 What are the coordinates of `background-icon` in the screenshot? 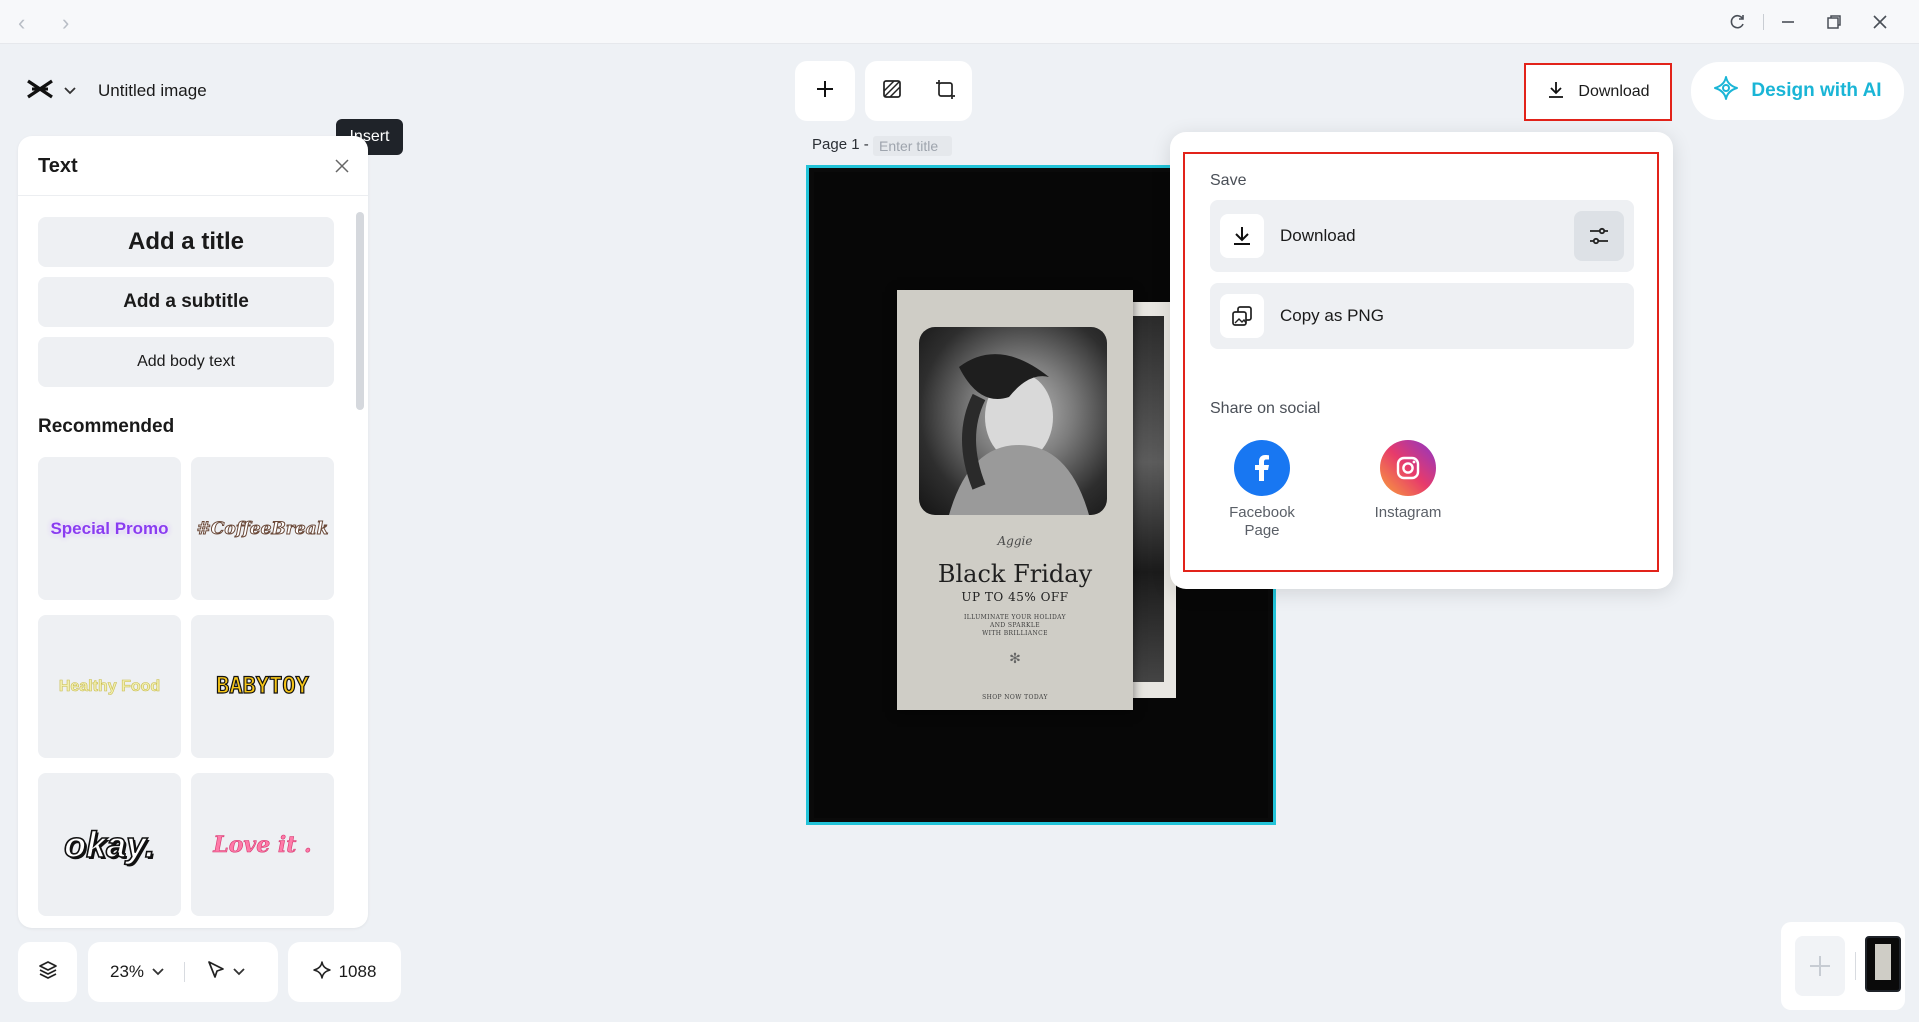 It's located at (892, 91).